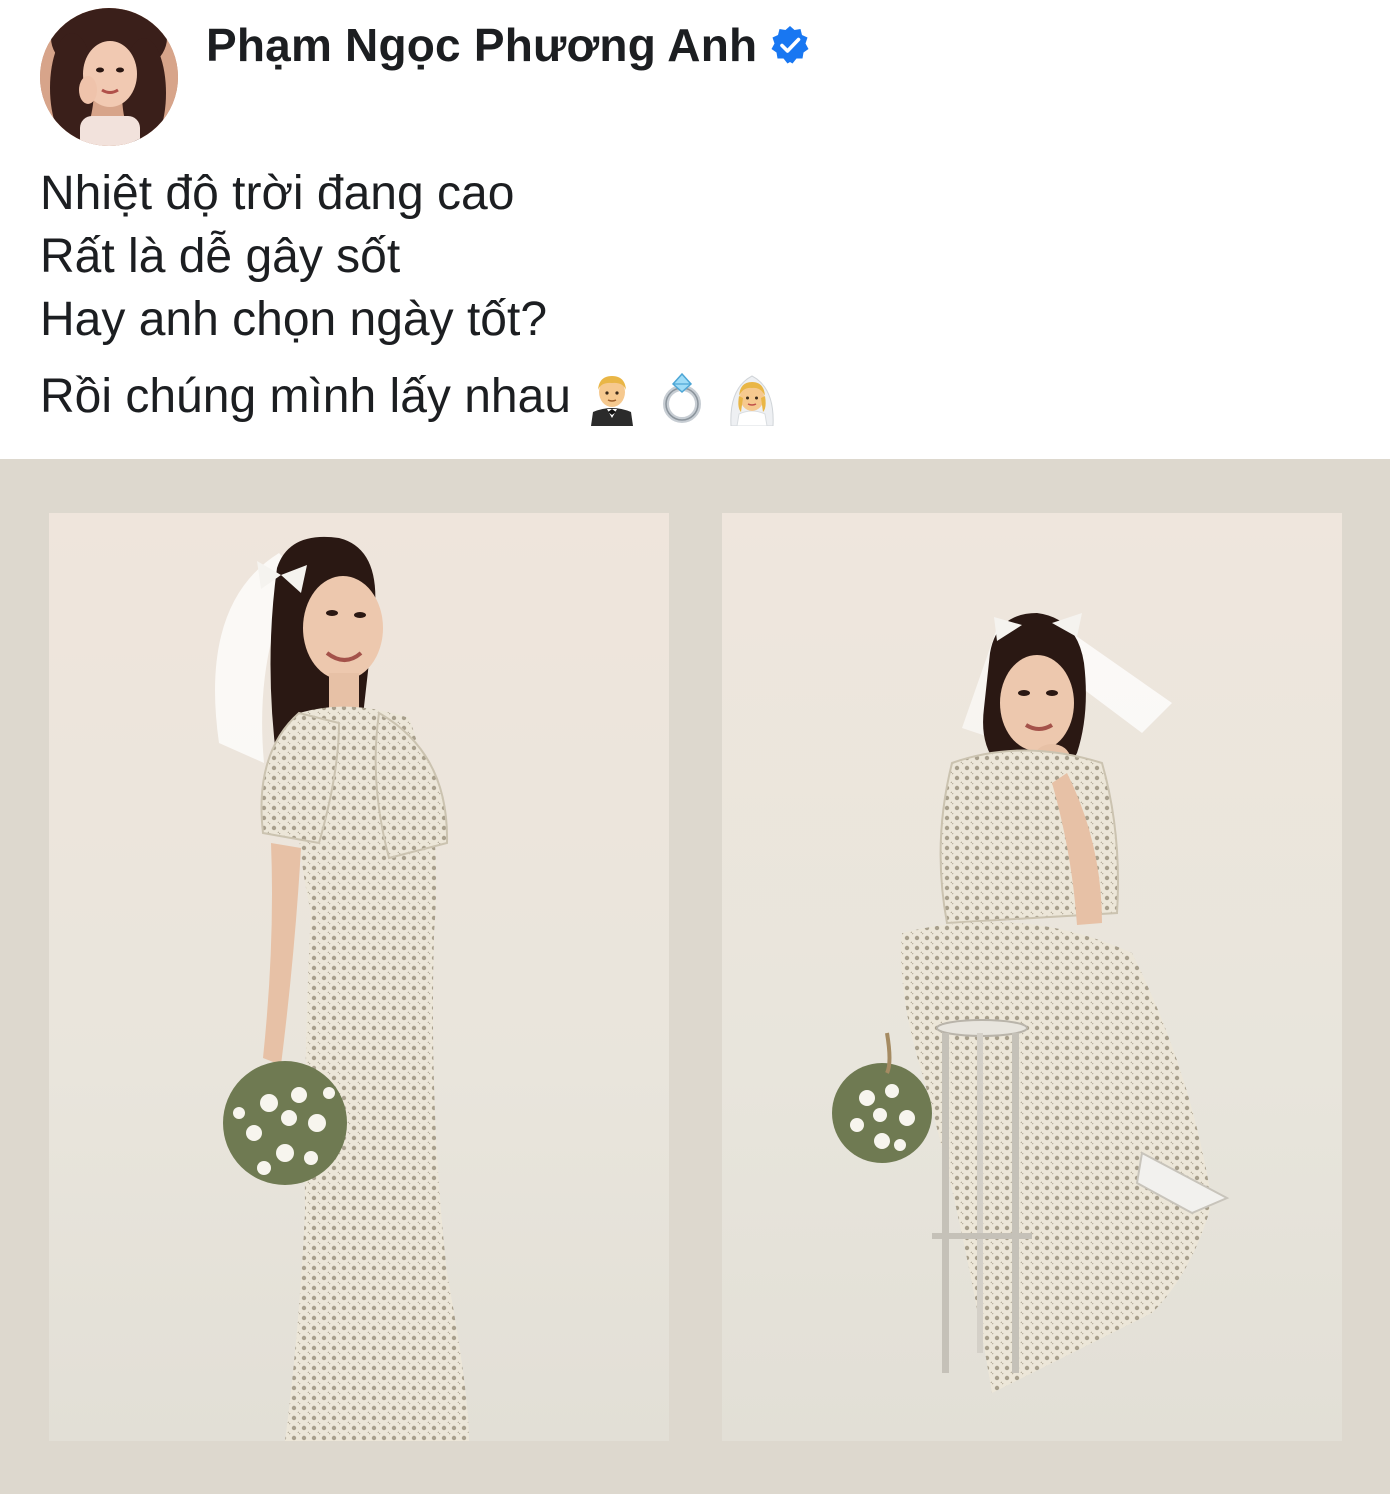  What do you see at coordinates (790, 45) in the screenshot?
I see `verified-badge-icon` at bounding box center [790, 45].